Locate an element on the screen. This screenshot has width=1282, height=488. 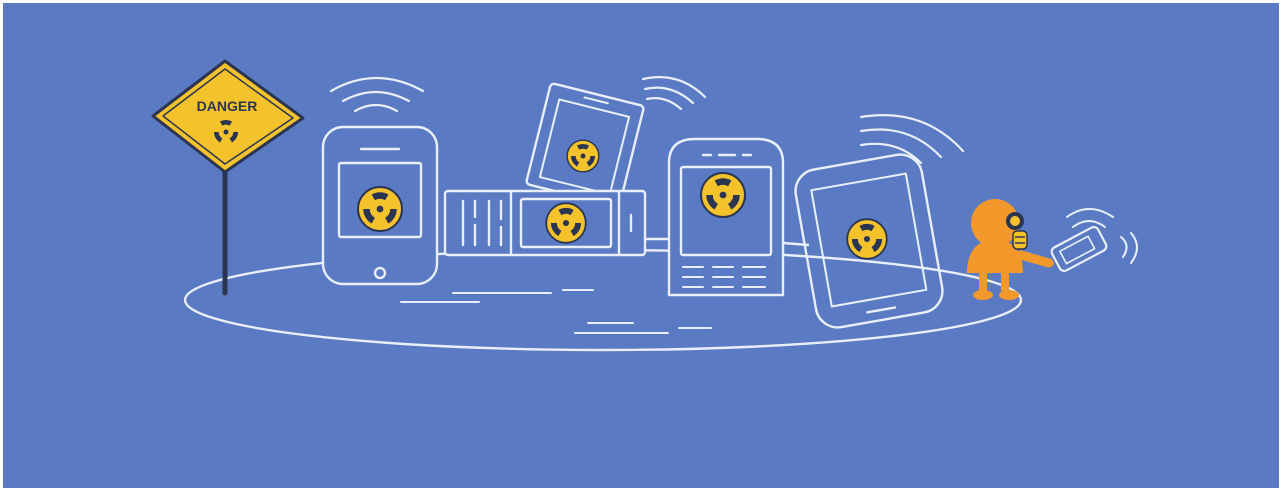
danger-sign-text: DANGER is located at coordinates (227, 106).